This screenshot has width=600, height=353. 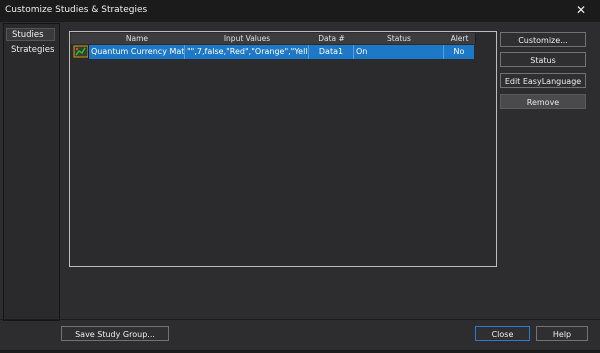 I want to click on sidebar: Studies Strategies, so click(x=31, y=172).